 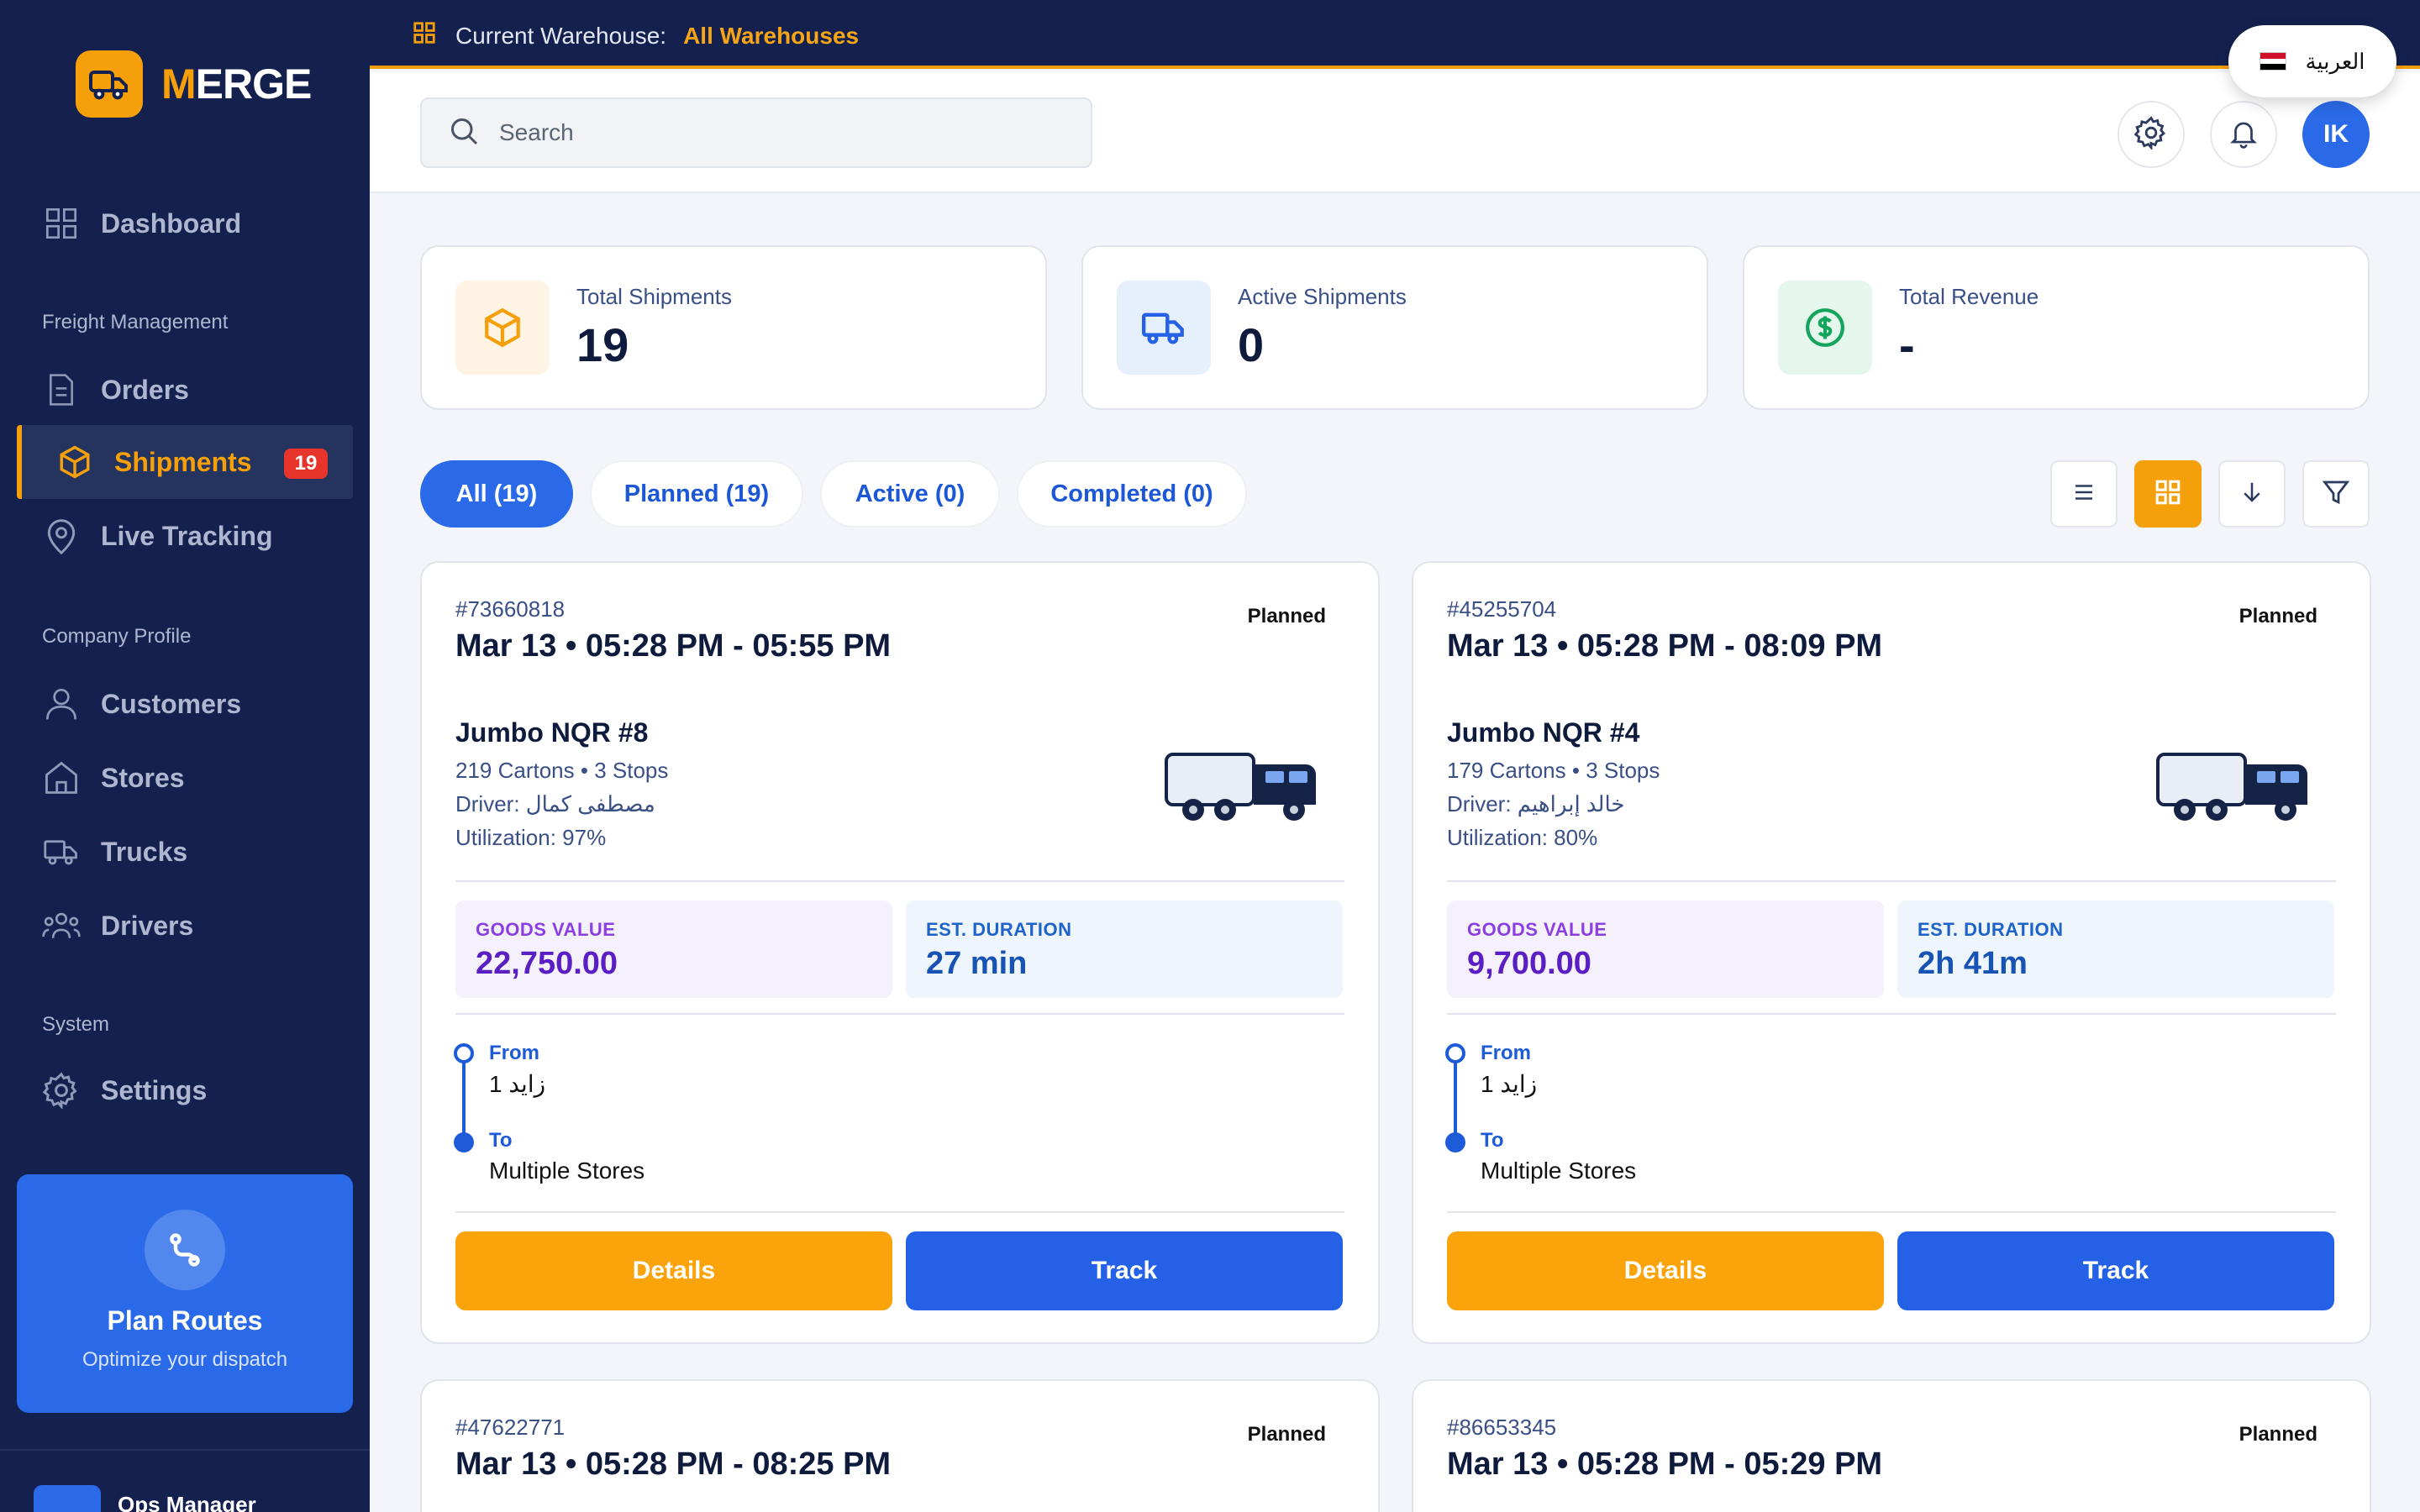 What do you see at coordinates (546, 929) in the screenshot?
I see `goods-value-label: GOODS VALUE` at bounding box center [546, 929].